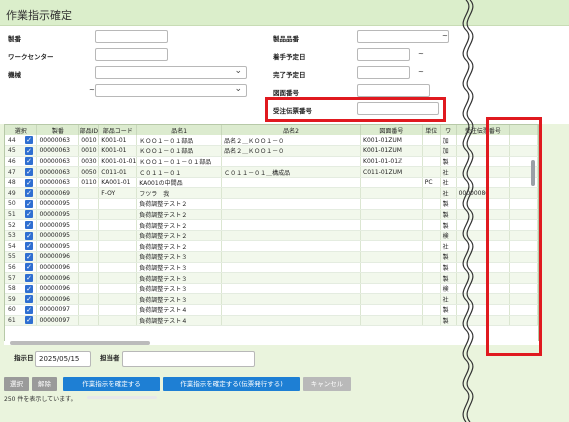 This screenshot has width=569, height=422. I want to click on col-header-drawing: 図面番号, so click(391, 130).